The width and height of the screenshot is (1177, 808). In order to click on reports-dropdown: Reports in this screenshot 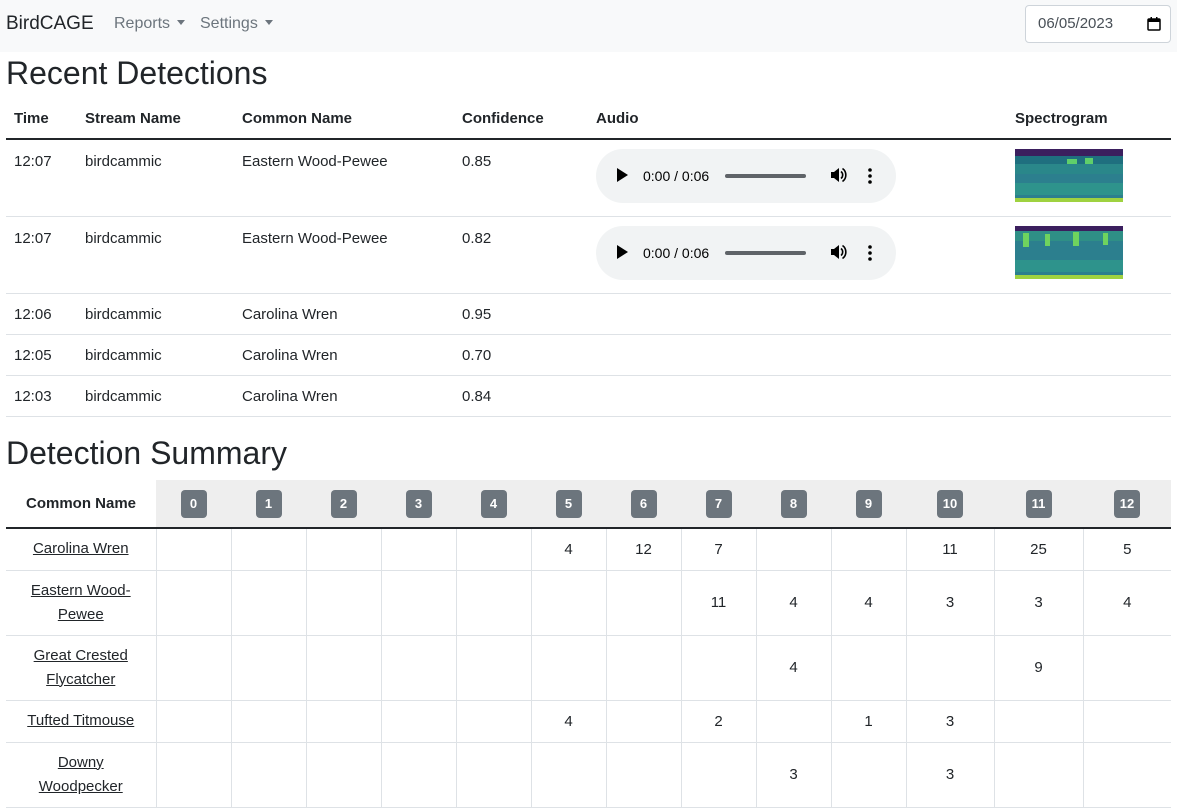, I will do `click(150, 24)`.